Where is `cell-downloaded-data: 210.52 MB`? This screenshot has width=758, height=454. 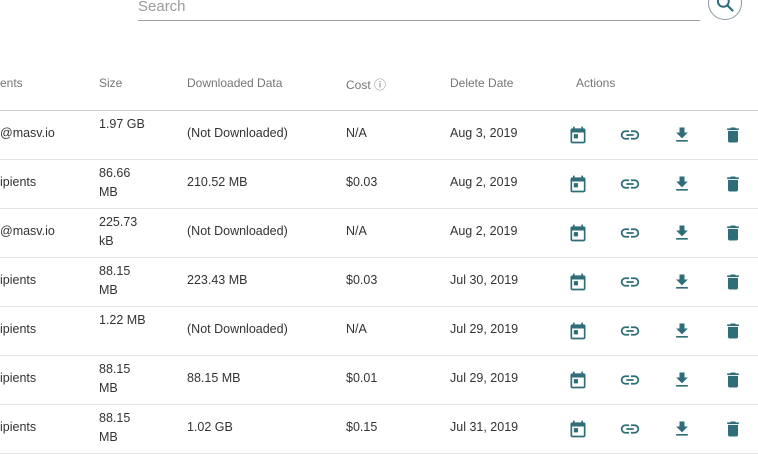
cell-downloaded-data: 210.52 MB is located at coordinates (217, 182).